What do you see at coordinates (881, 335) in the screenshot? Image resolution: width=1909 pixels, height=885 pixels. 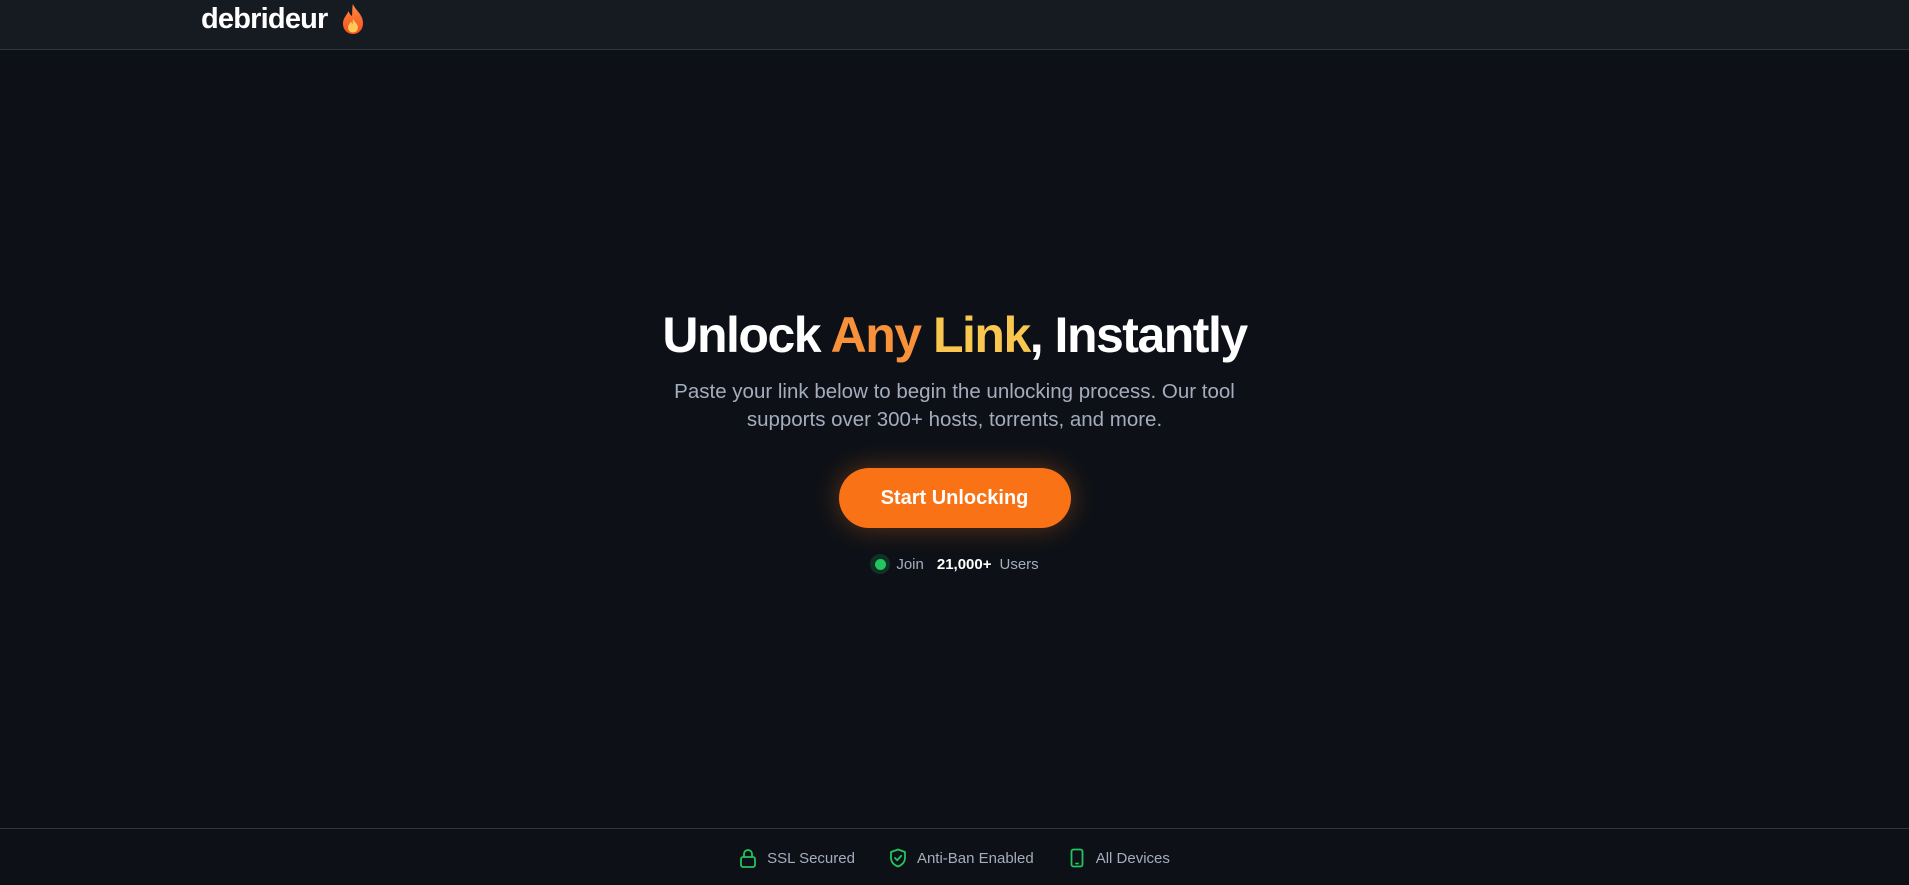 I see `headline-highlight-any: Any` at bounding box center [881, 335].